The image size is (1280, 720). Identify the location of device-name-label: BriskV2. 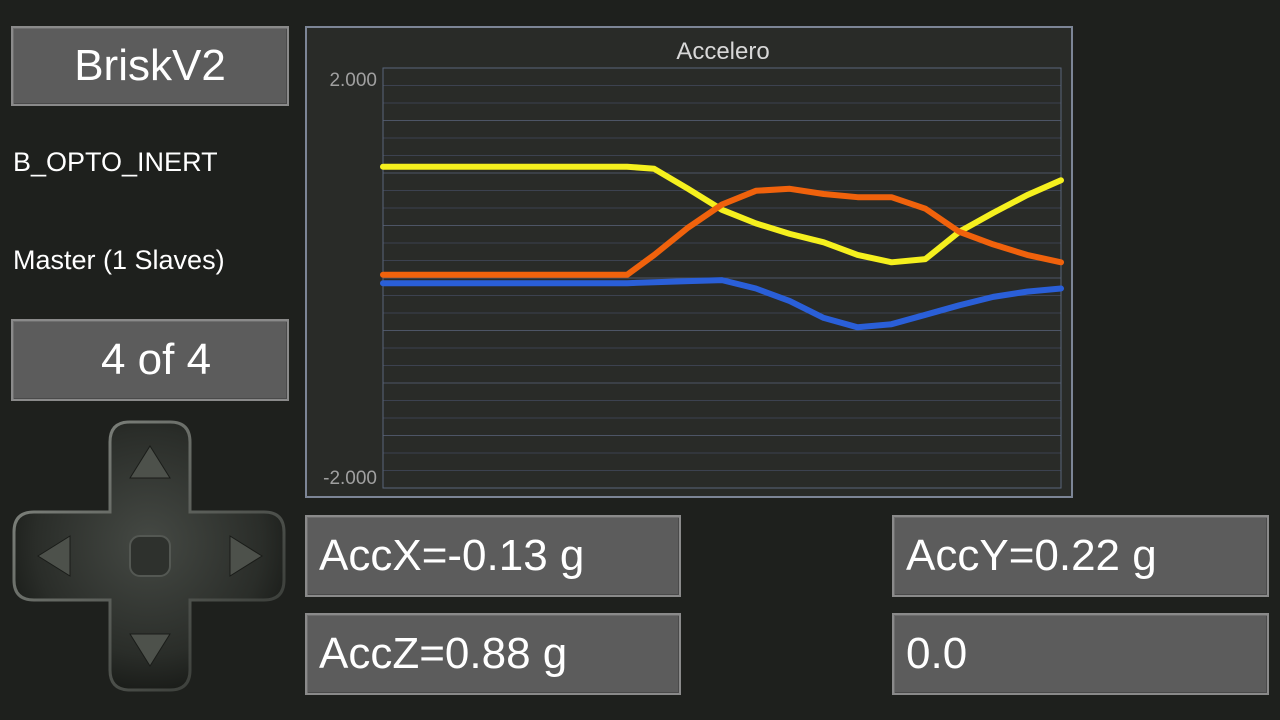
(150, 65).